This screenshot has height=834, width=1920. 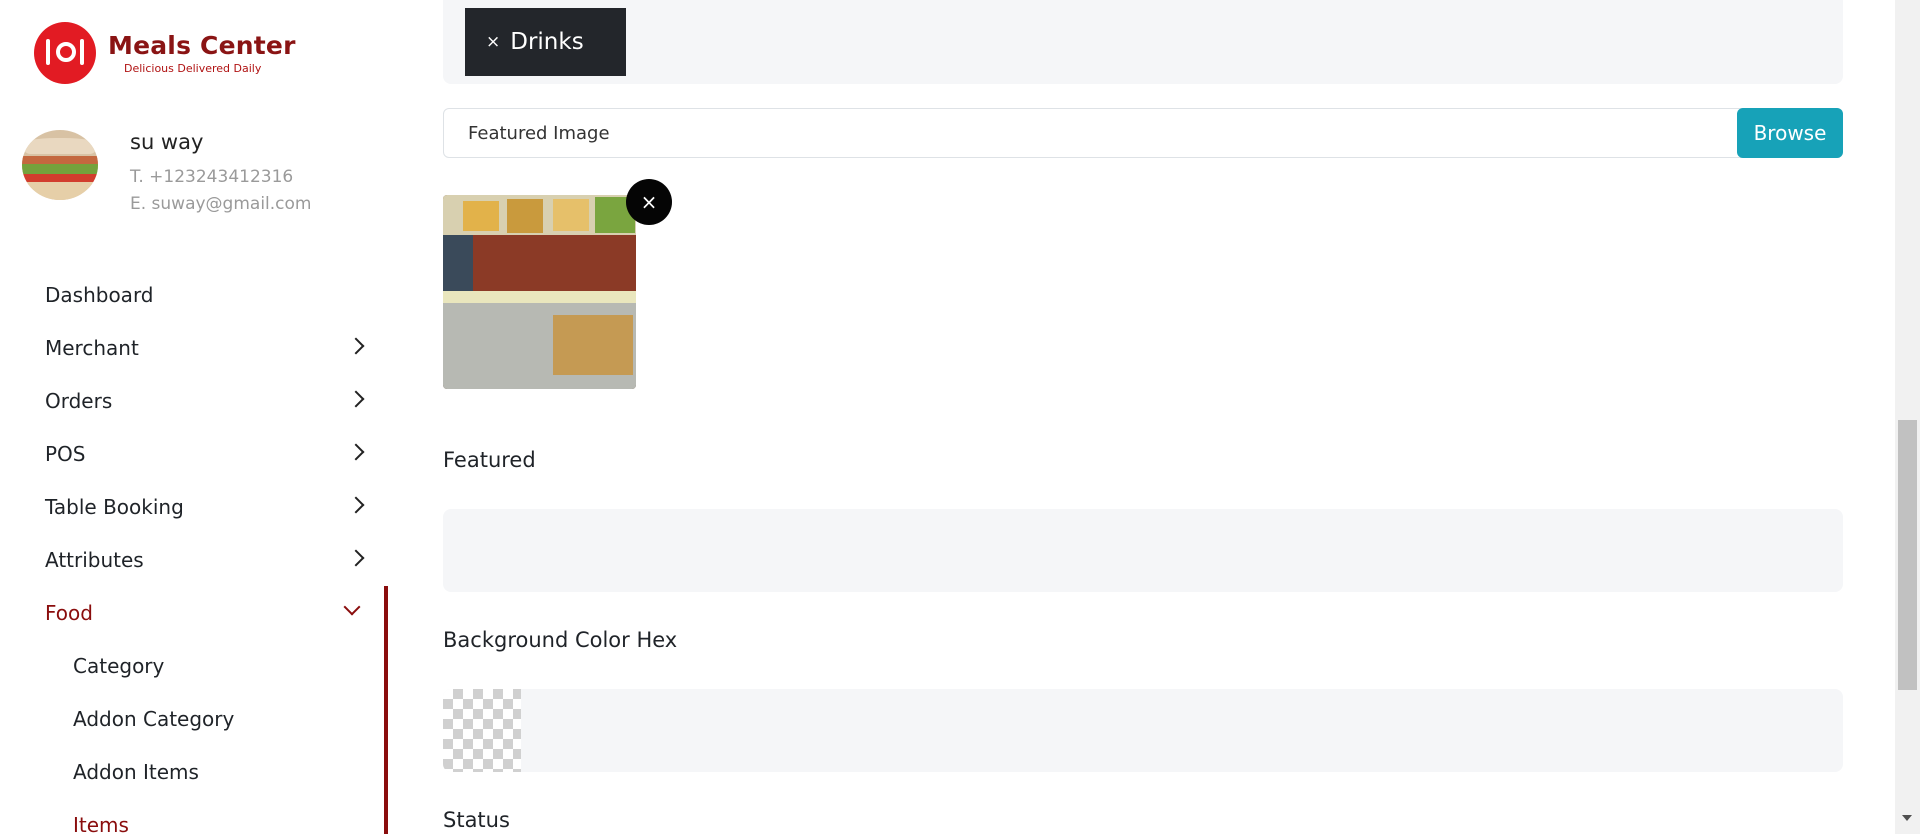 What do you see at coordinates (195, 506) in the screenshot?
I see `sidebar-item-table-booking: Table Booking` at bounding box center [195, 506].